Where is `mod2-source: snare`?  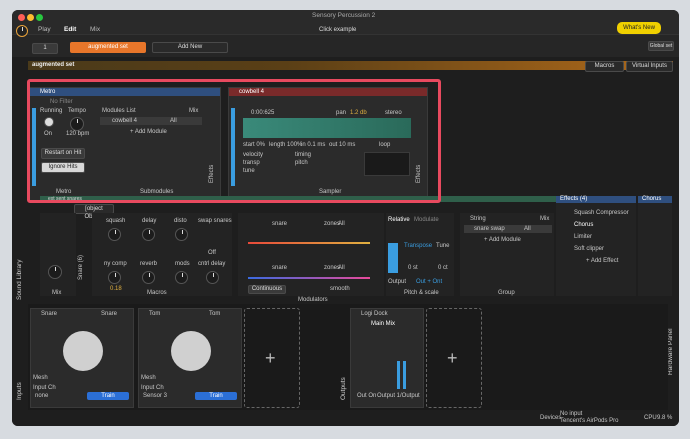 mod2-source: snare is located at coordinates (279, 268).